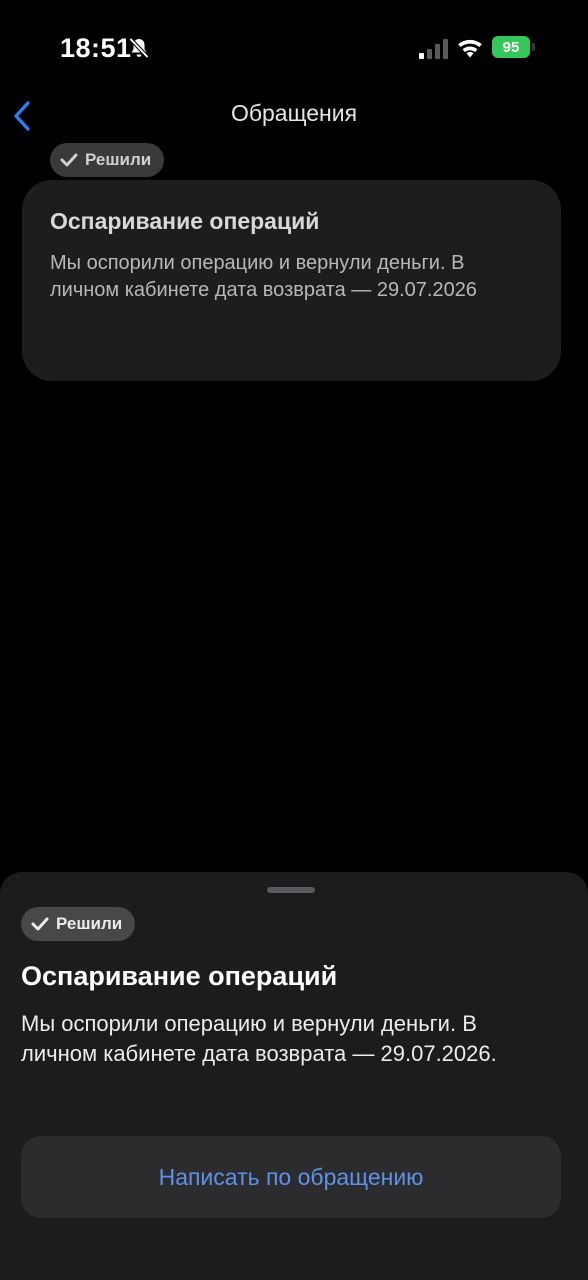 The height and width of the screenshot is (1280, 588). Describe the element at coordinates (291, 890) in the screenshot. I see `sheet-grabber-handle` at that location.